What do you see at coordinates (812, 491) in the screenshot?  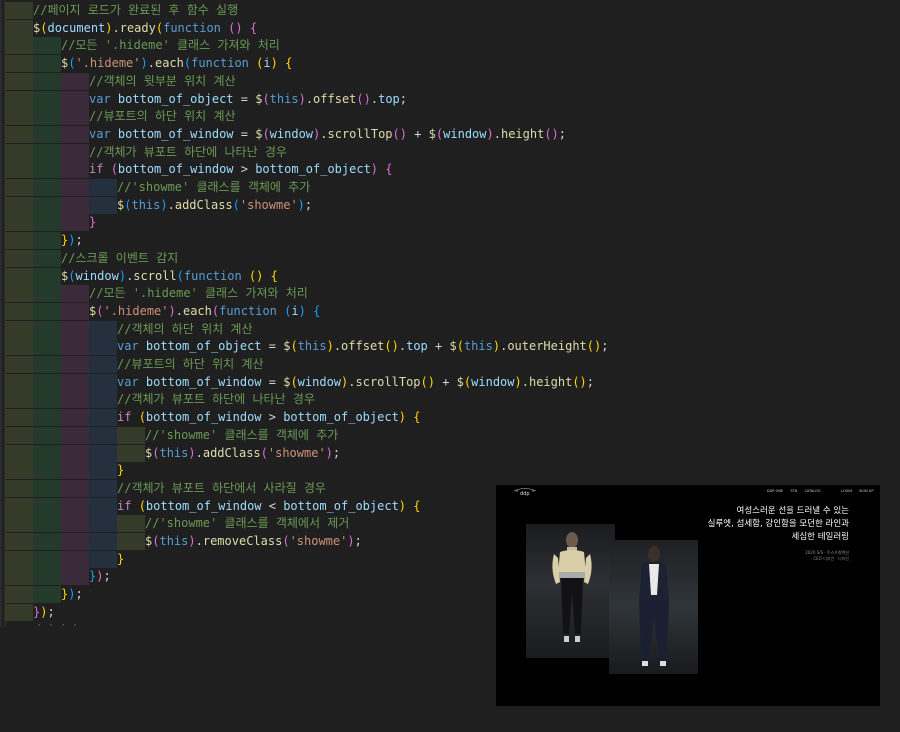 I see `nav-item-catalog: CATALOG` at bounding box center [812, 491].